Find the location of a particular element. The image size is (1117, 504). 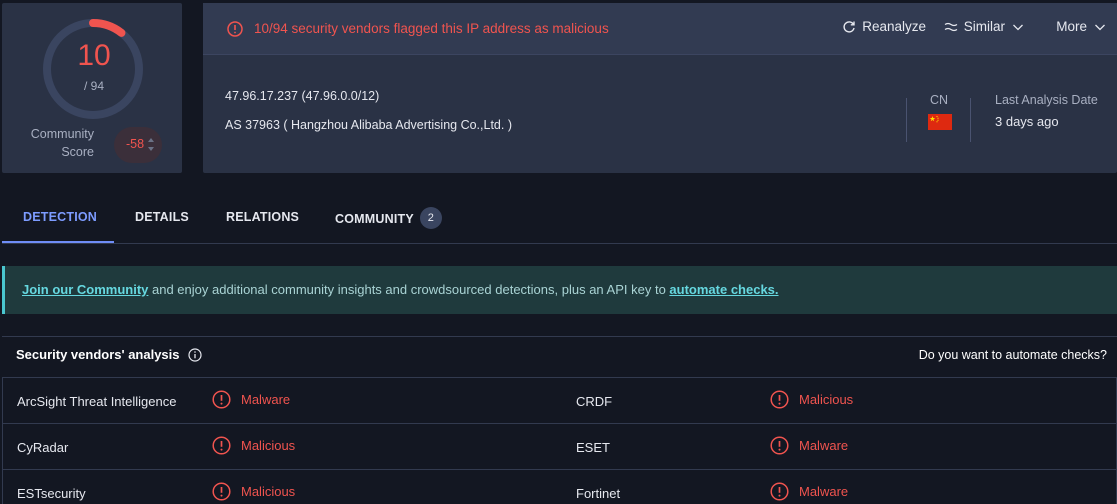

automate-checks-prompt: Do you want to automate checks? is located at coordinates (1013, 355).